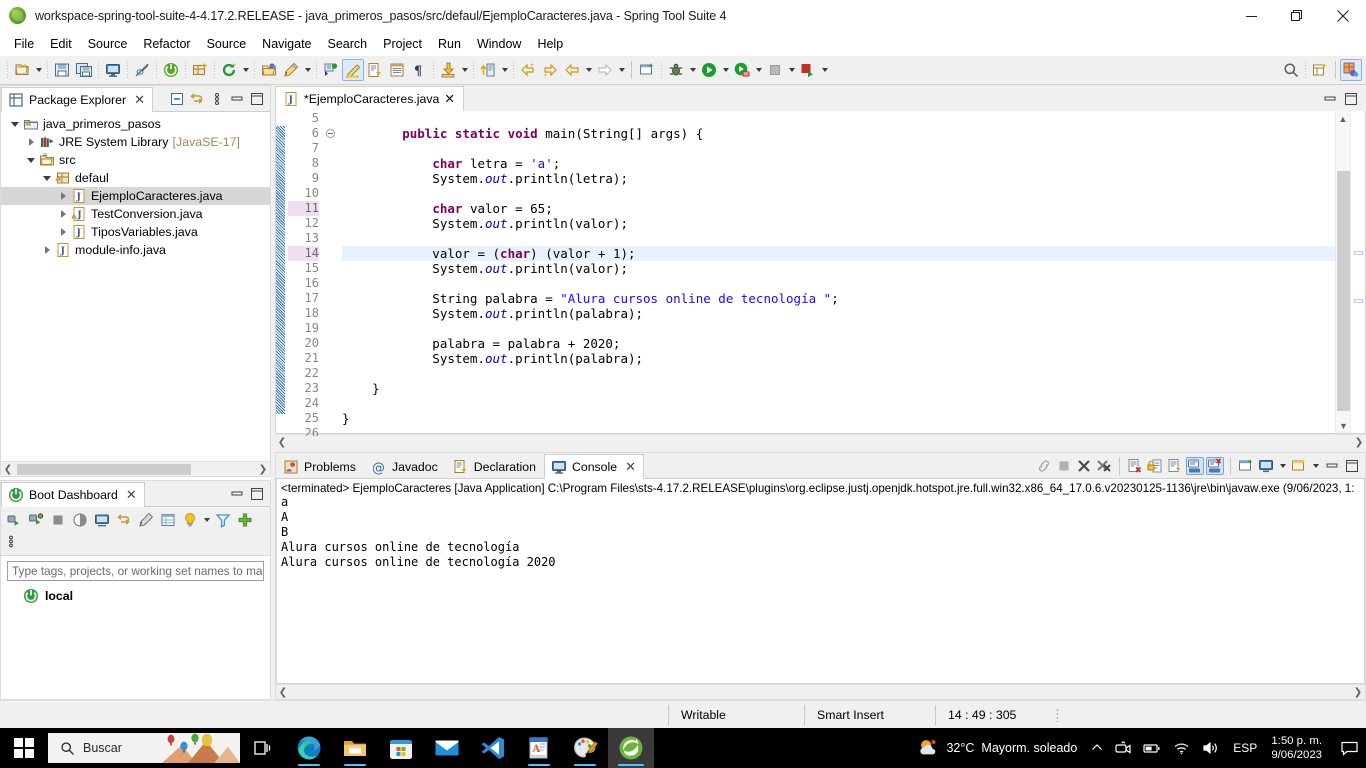 Image resolution: width=1366 pixels, height=768 pixels. What do you see at coordinates (227, 44) in the screenshot?
I see `menu-source-2: Source` at bounding box center [227, 44].